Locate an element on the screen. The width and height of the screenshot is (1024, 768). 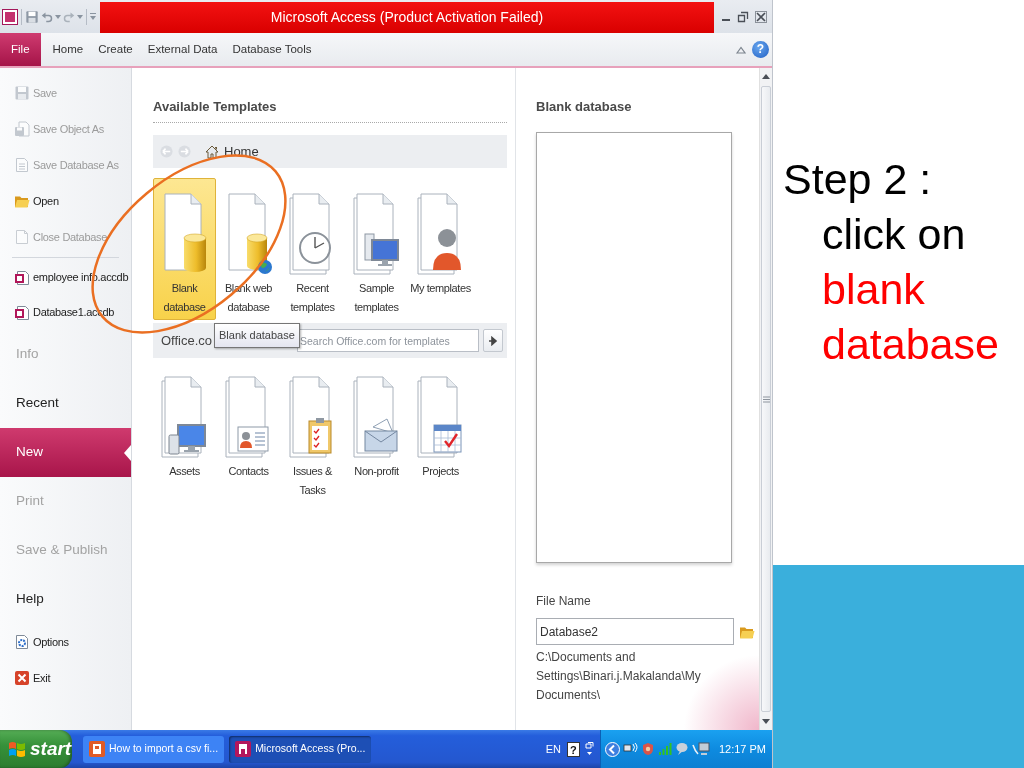
template-tile: Sample templates is located at coordinates (376, 249).